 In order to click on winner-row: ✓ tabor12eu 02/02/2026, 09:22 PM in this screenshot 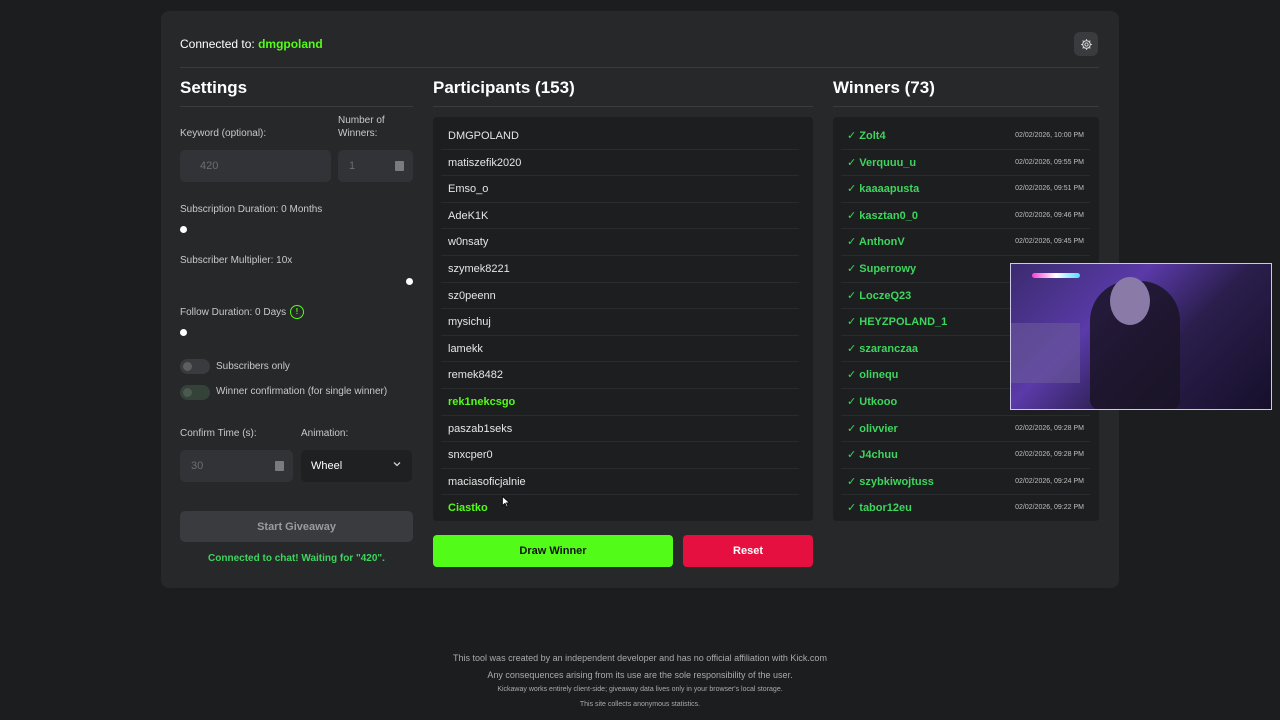, I will do `click(965, 508)`.